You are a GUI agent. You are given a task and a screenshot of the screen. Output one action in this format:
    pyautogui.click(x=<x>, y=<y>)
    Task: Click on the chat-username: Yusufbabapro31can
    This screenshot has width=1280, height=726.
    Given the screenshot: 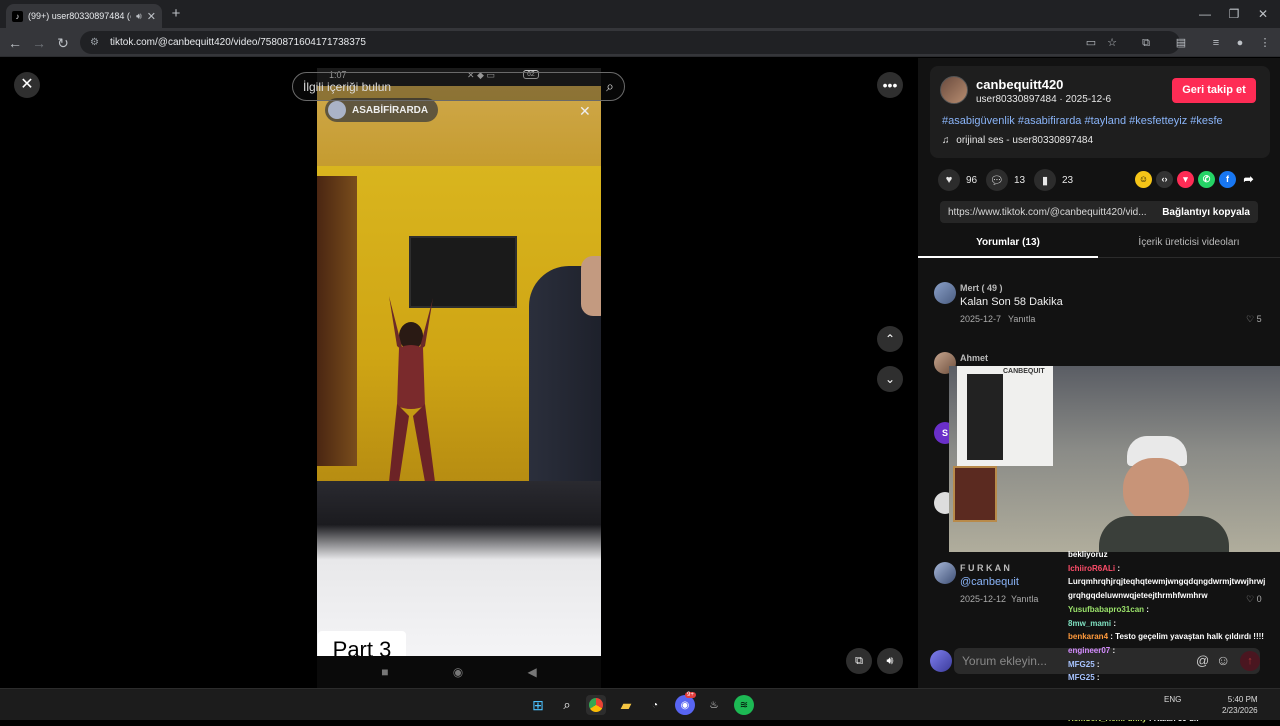 What is the action you would take?
    pyautogui.click(x=1106, y=609)
    